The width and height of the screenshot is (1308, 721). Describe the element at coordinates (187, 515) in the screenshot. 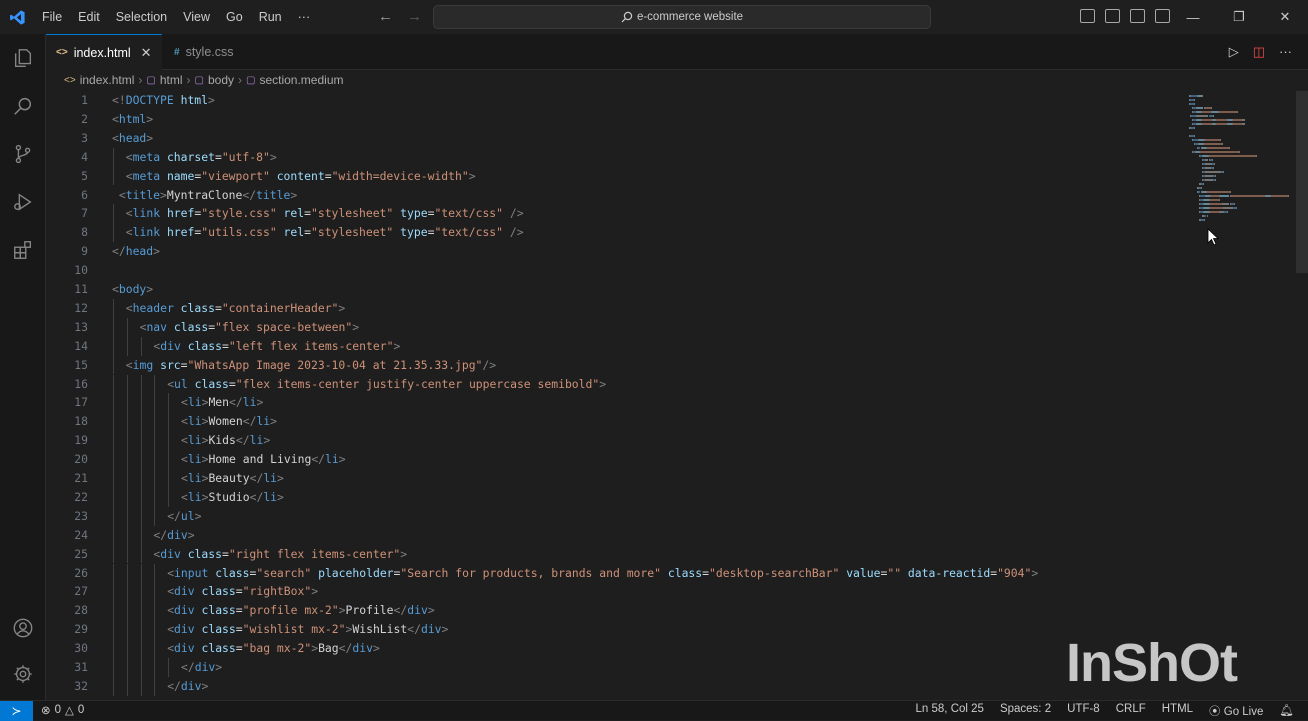

I see `code-token: ul` at that location.